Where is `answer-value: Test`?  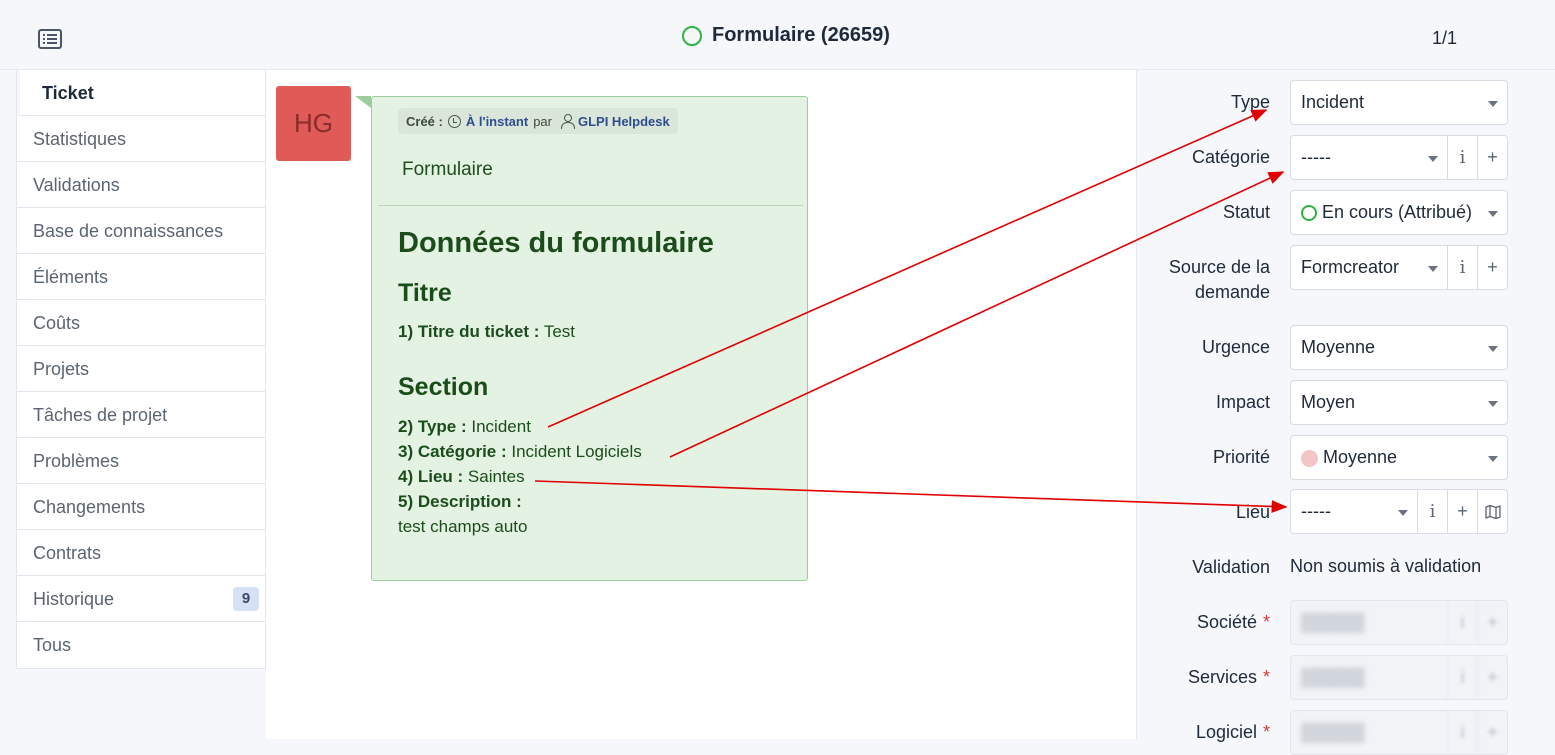 answer-value: Test is located at coordinates (559, 331).